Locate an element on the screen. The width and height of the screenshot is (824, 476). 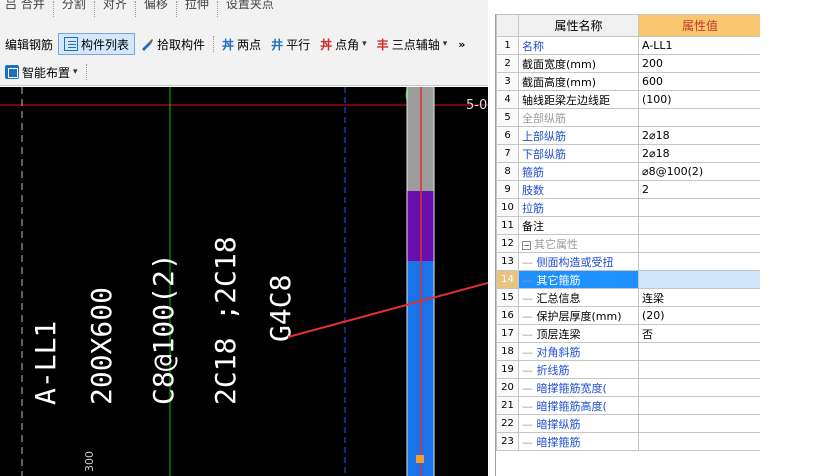
two-points-button: 丼 两点 is located at coordinates (241, 44).